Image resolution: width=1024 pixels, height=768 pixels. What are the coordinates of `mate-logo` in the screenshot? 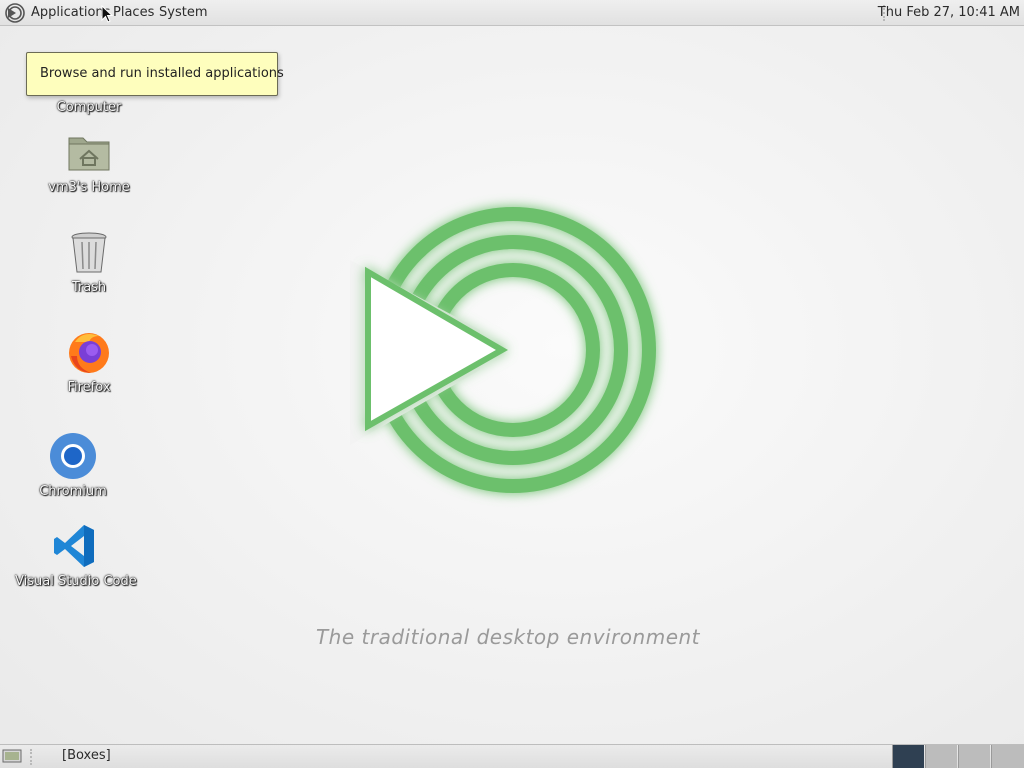 It's located at (503, 350).